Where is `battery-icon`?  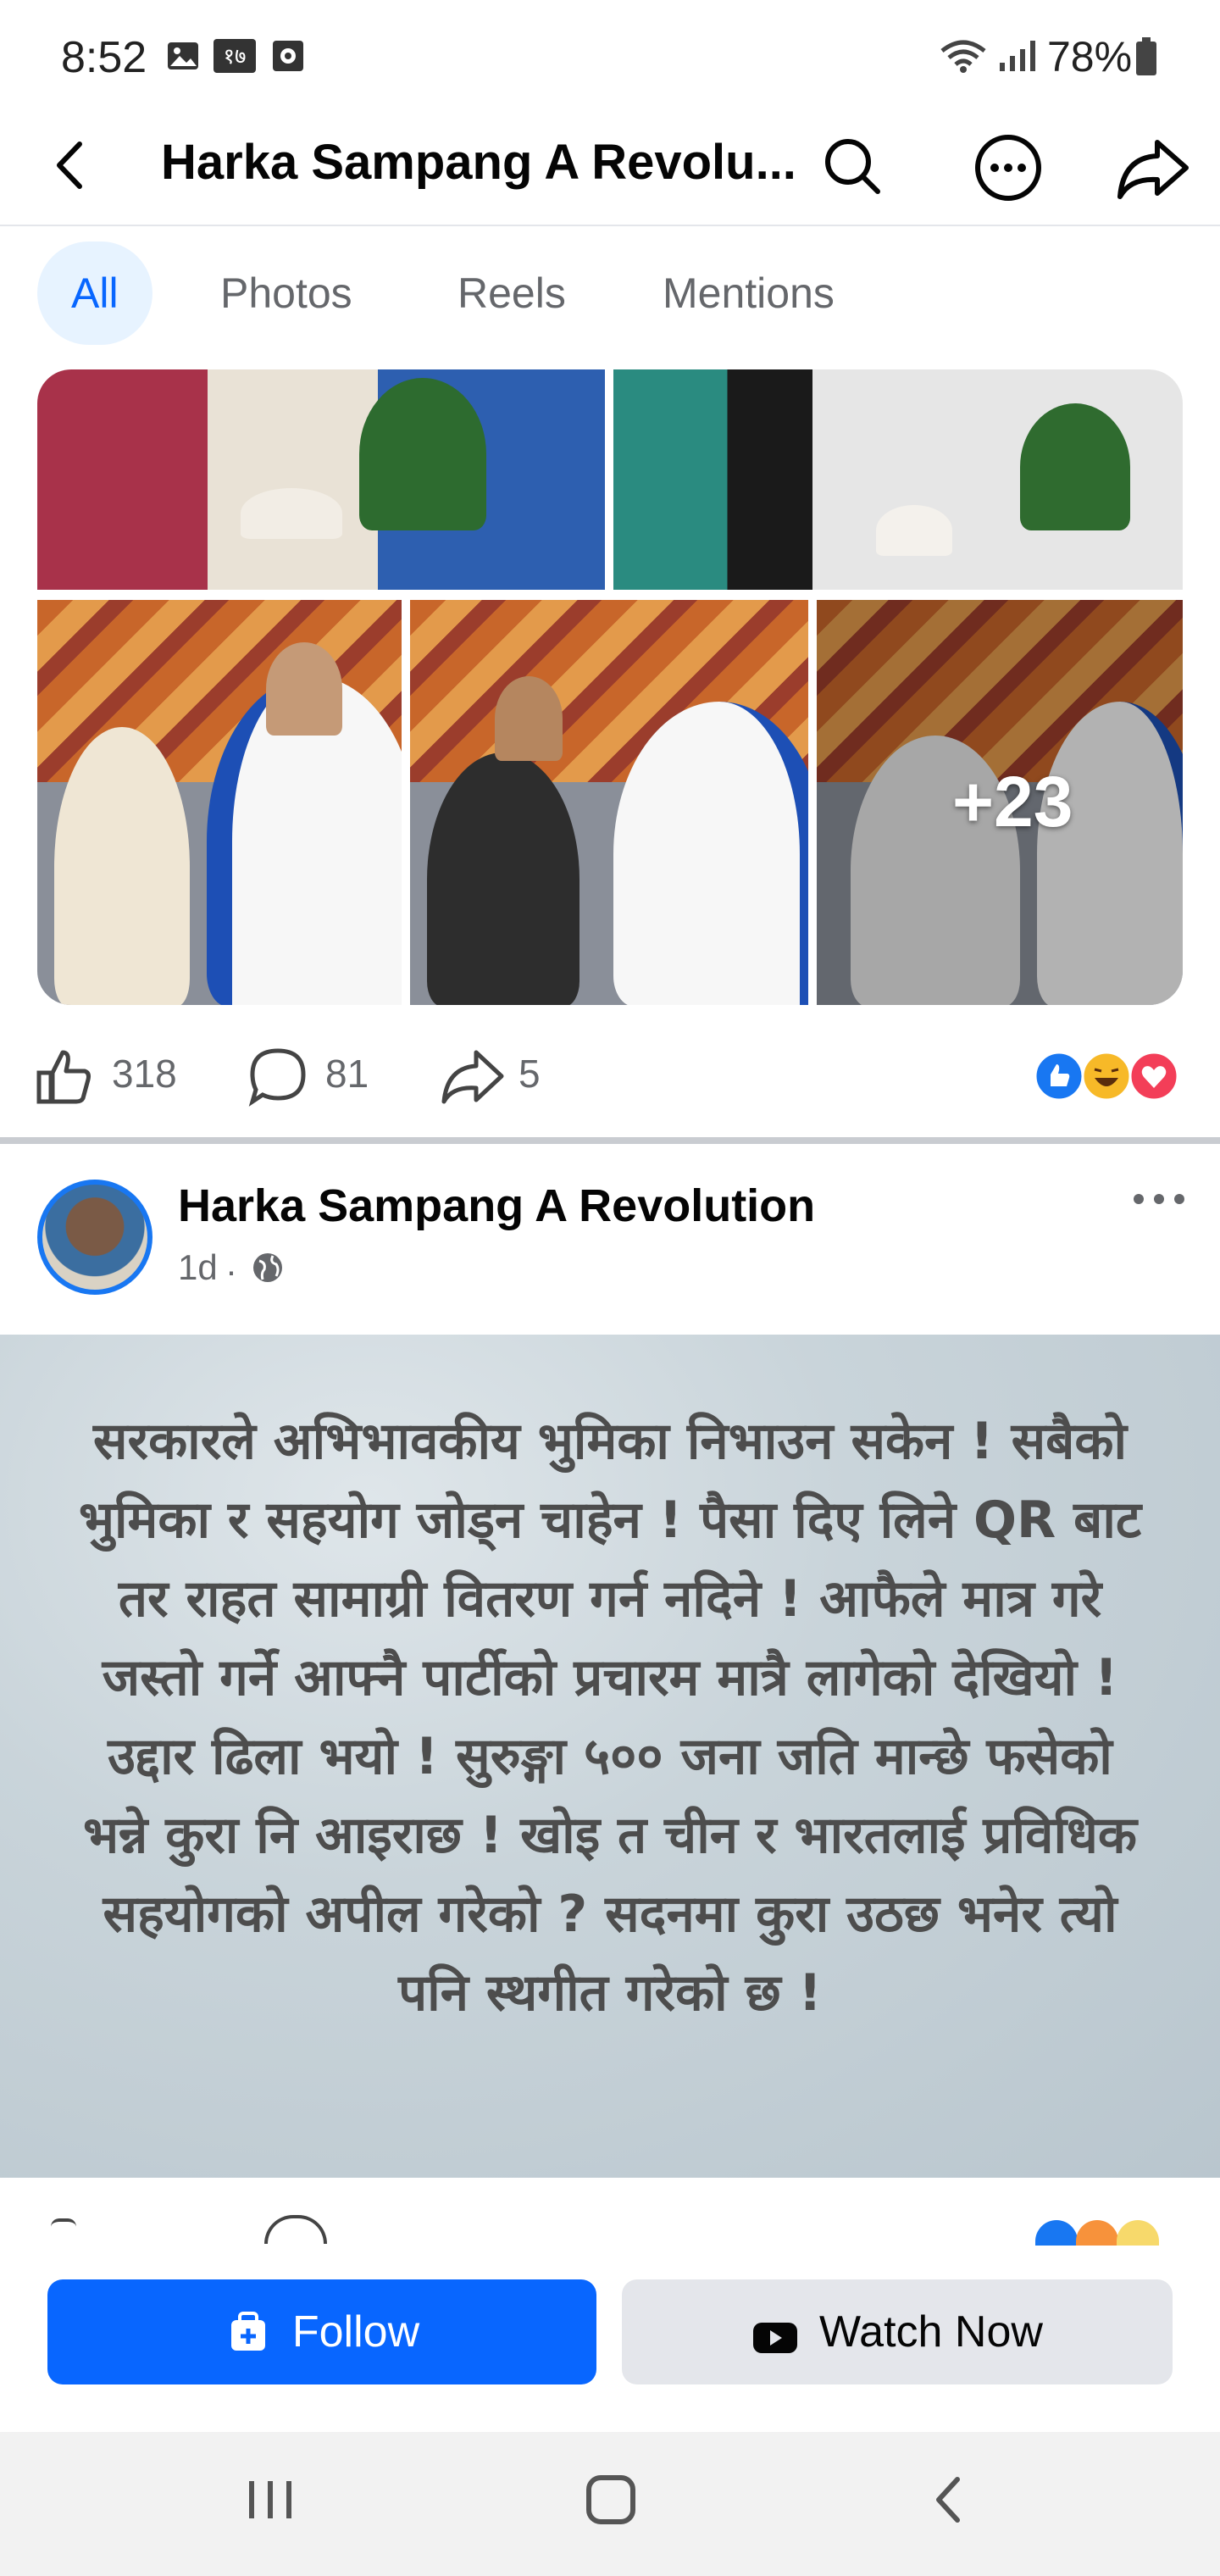 battery-icon is located at coordinates (1146, 56).